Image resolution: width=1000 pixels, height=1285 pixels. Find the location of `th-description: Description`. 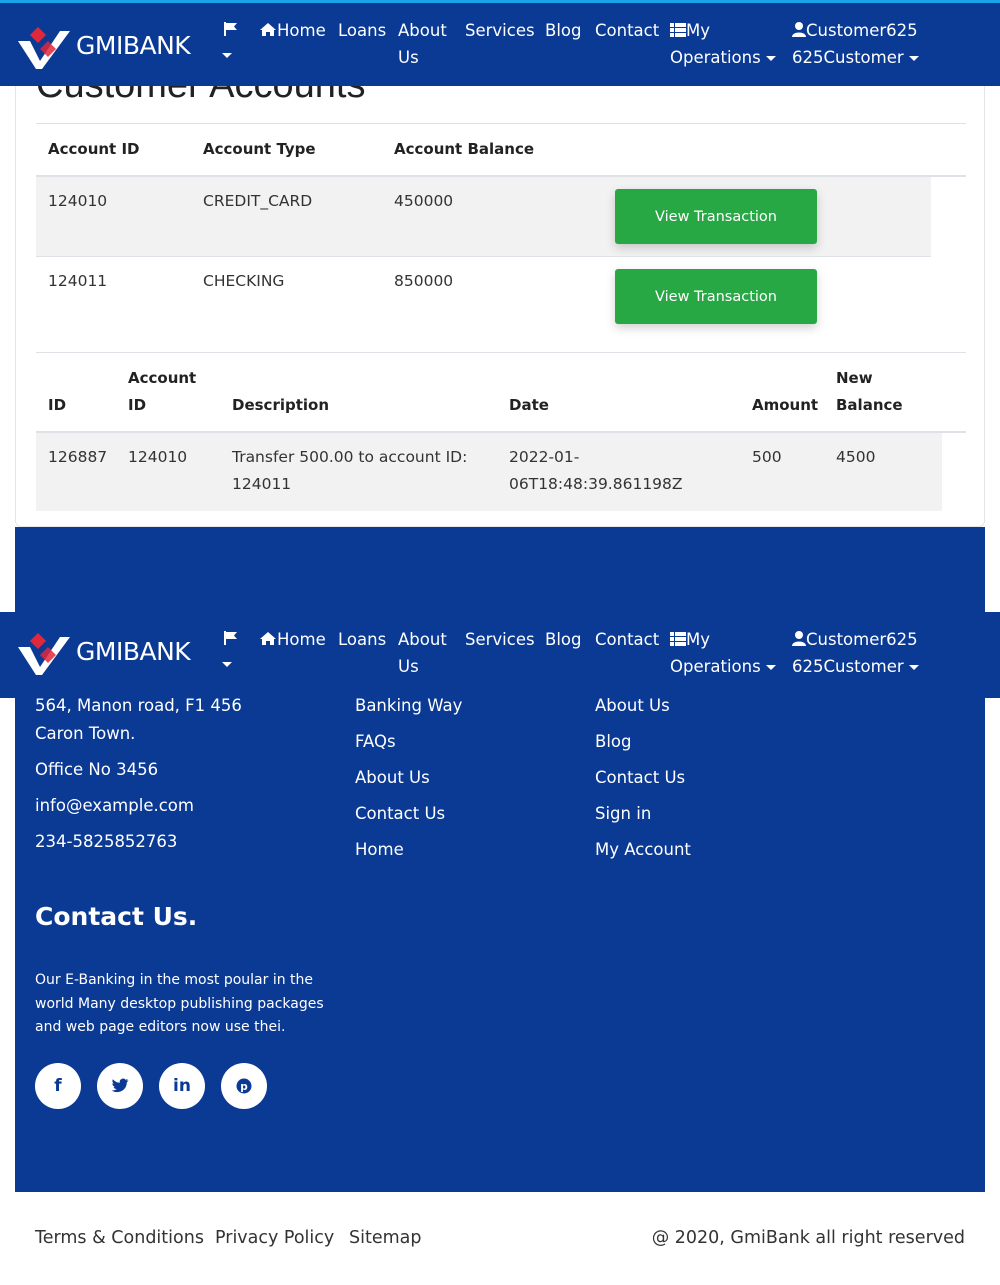

th-description: Description is located at coordinates (281, 405).